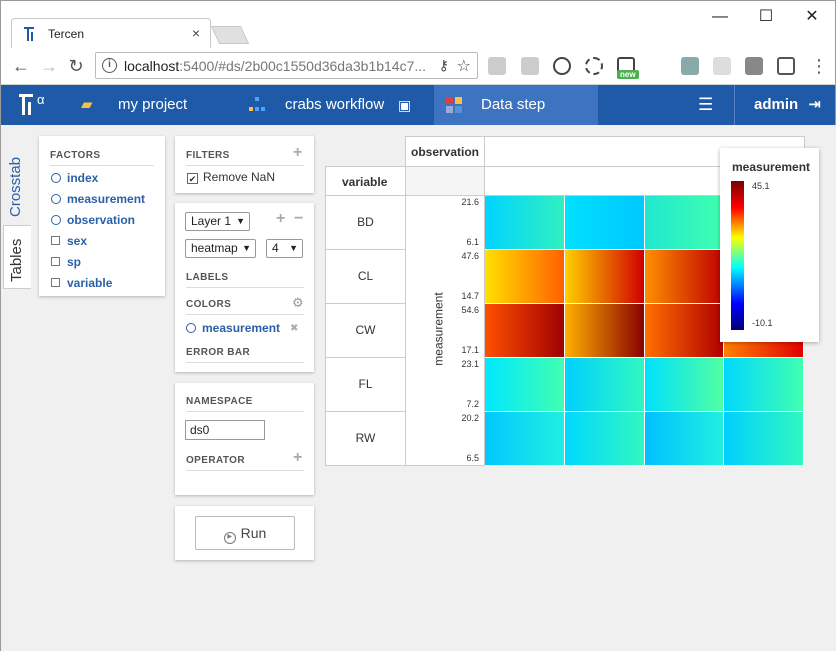 The image size is (836, 651). I want to click on tercen-favicon-icon, so click(29, 34).